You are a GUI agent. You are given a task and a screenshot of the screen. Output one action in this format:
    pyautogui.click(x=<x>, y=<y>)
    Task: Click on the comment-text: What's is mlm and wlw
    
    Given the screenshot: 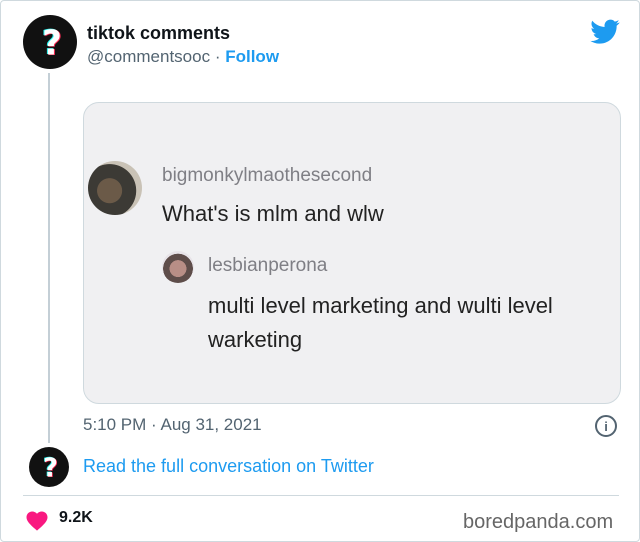 What is the action you would take?
    pyautogui.click(x=273, y=213)
    